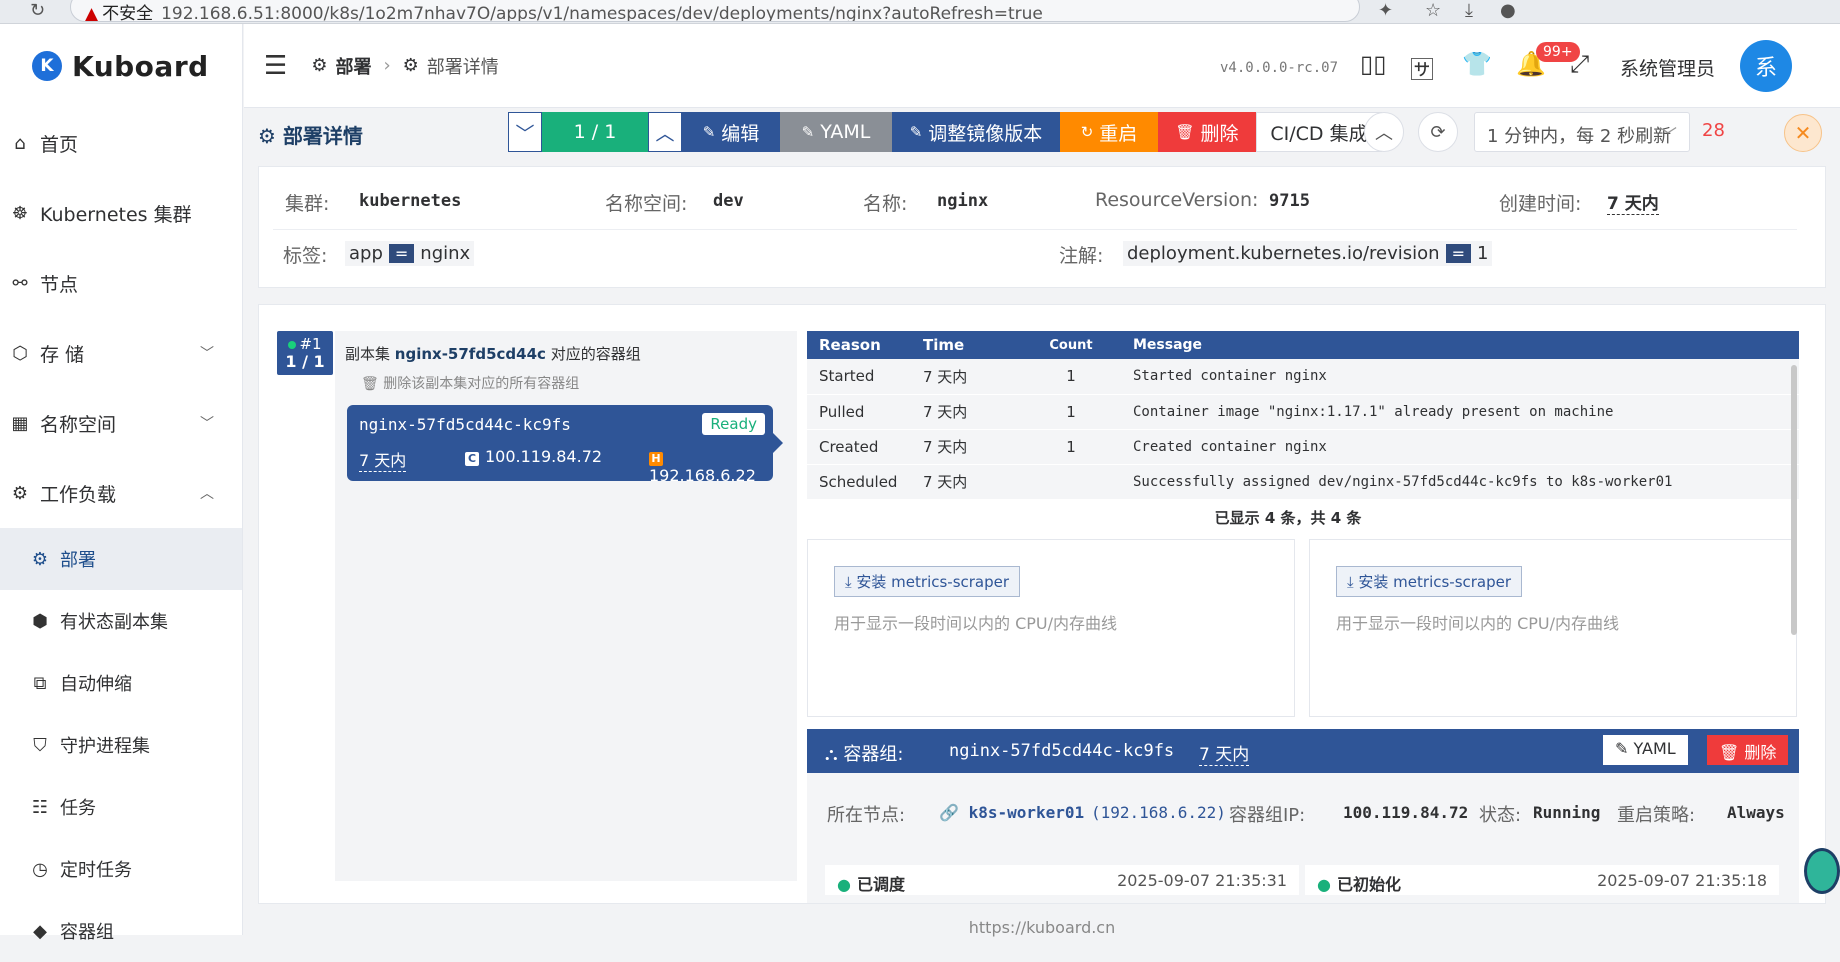 This screenshot has height=962, width=1840. Describe the element at coordinates (1109, 132) in the screenshot. I see `restart-button: ↻ 重启` at that location.